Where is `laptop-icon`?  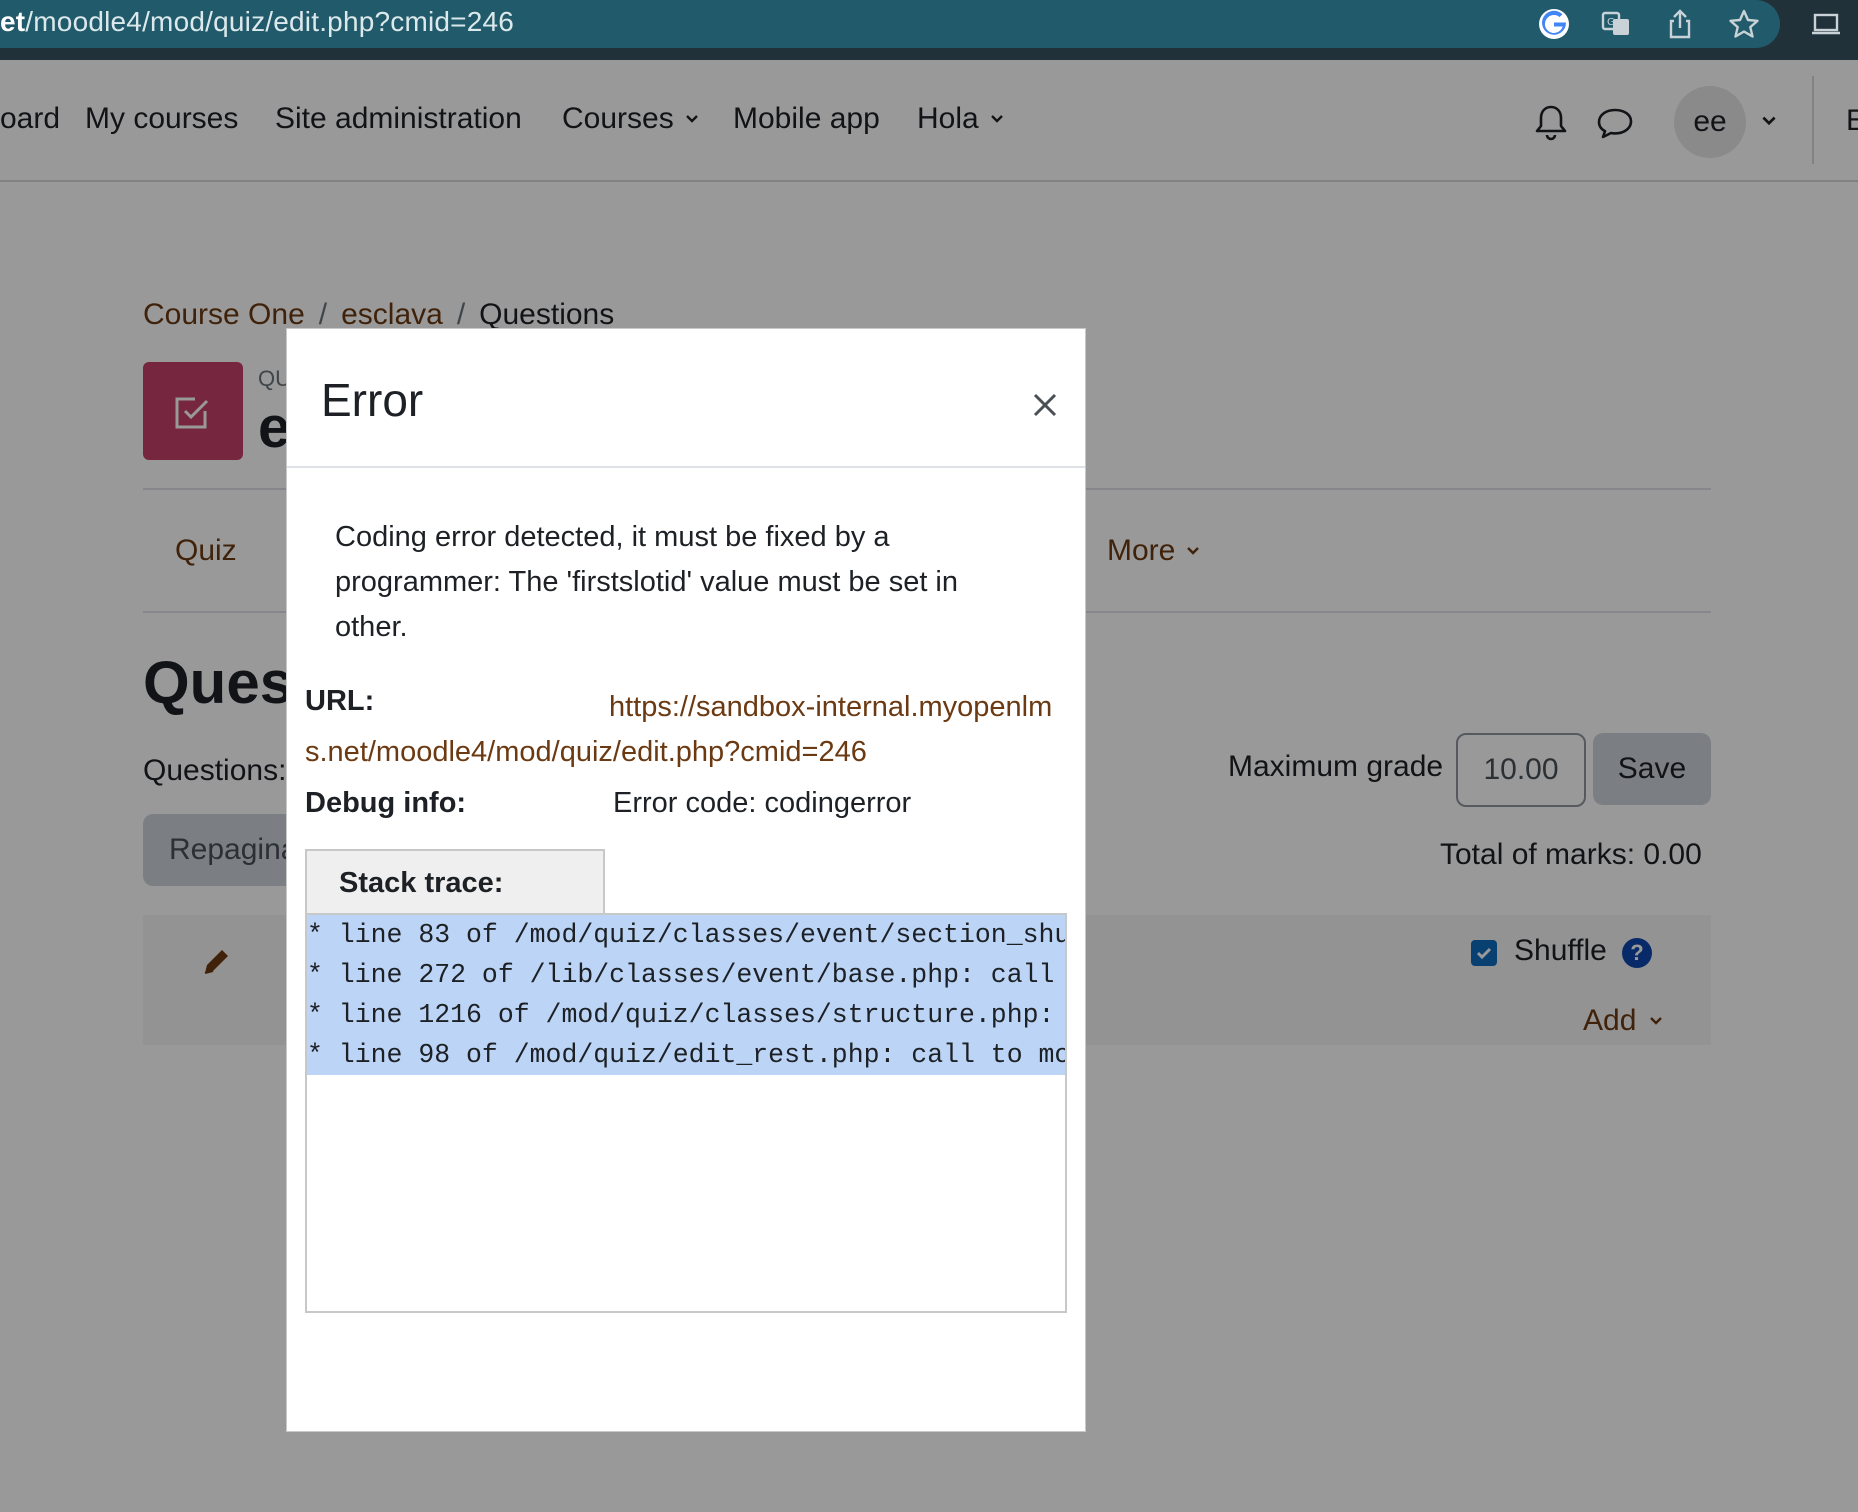 laptop-icon is located at coordinates (1826, 24).